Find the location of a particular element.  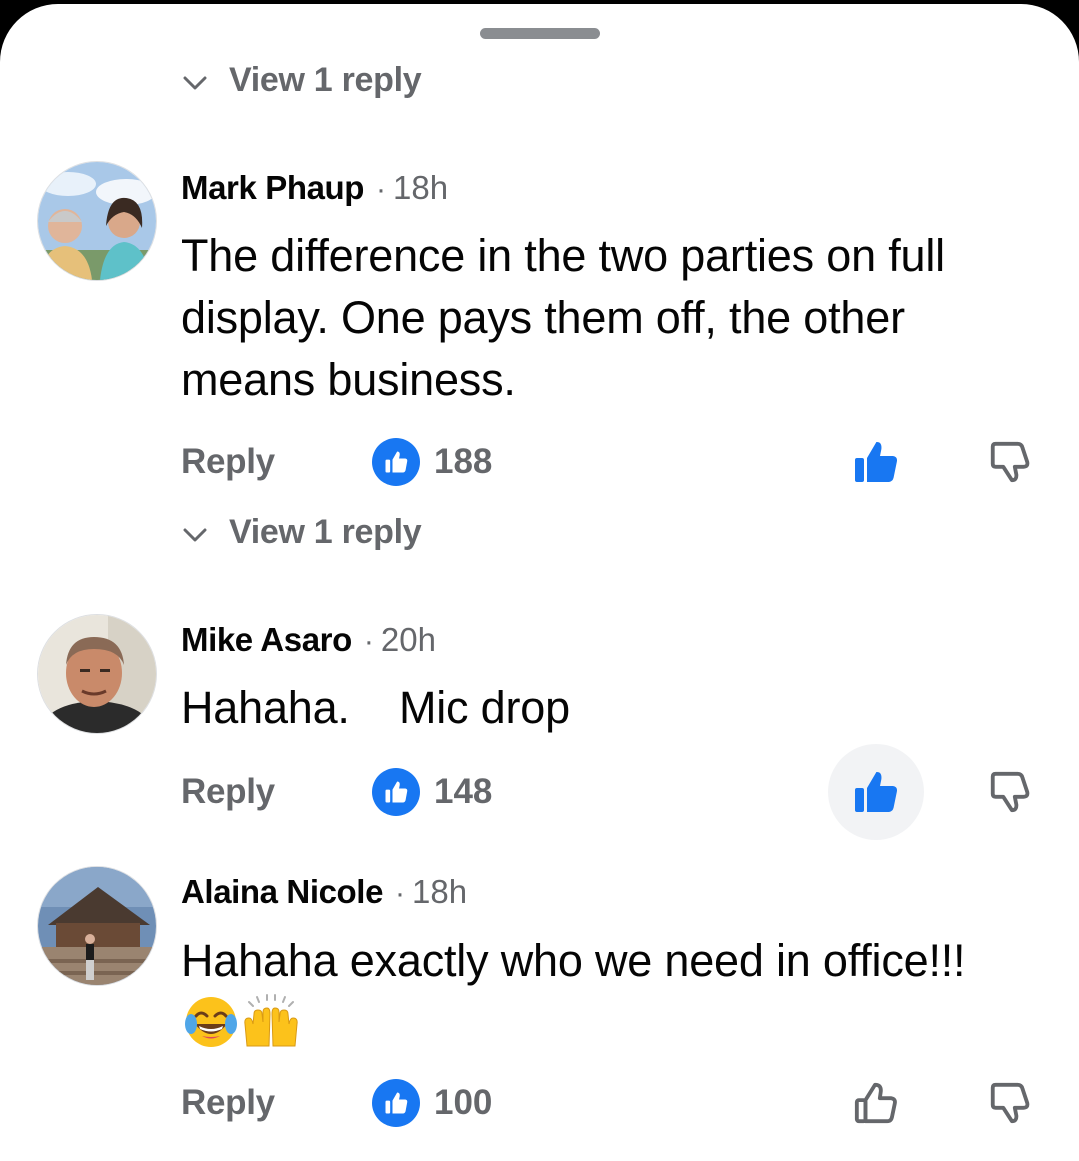

comment-timestamp: 20h is located at coordinates (408, 639).